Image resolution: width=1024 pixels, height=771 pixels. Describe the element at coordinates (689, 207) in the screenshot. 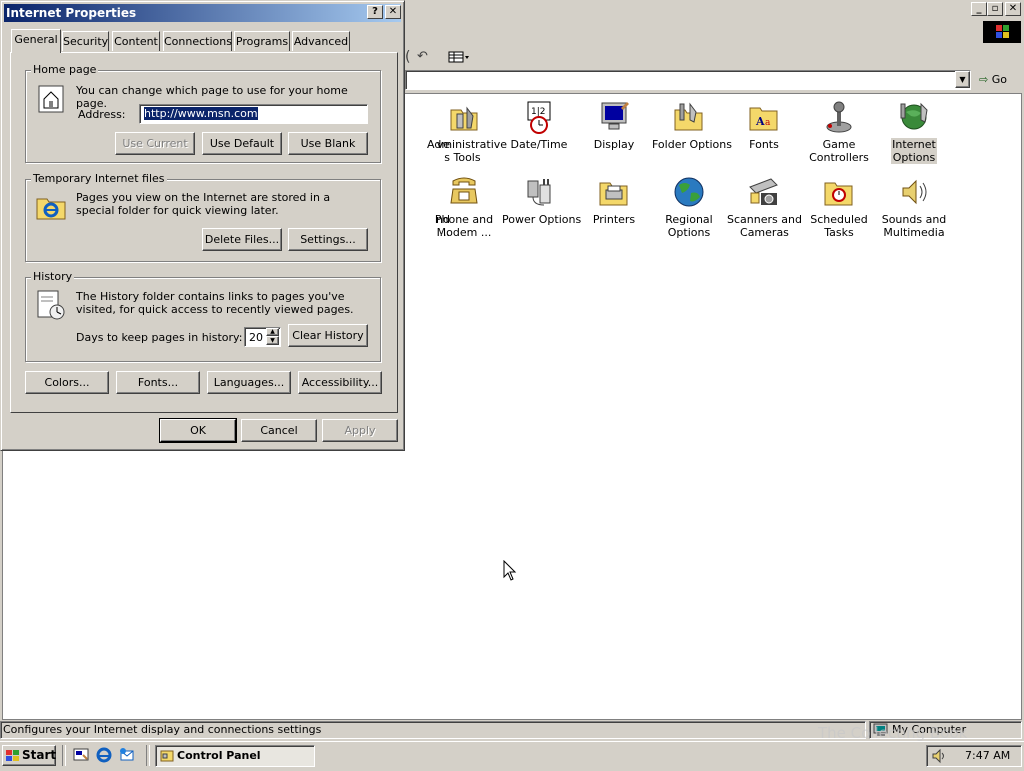

I see `cp-item-regional-options: Regional Options` at that location.